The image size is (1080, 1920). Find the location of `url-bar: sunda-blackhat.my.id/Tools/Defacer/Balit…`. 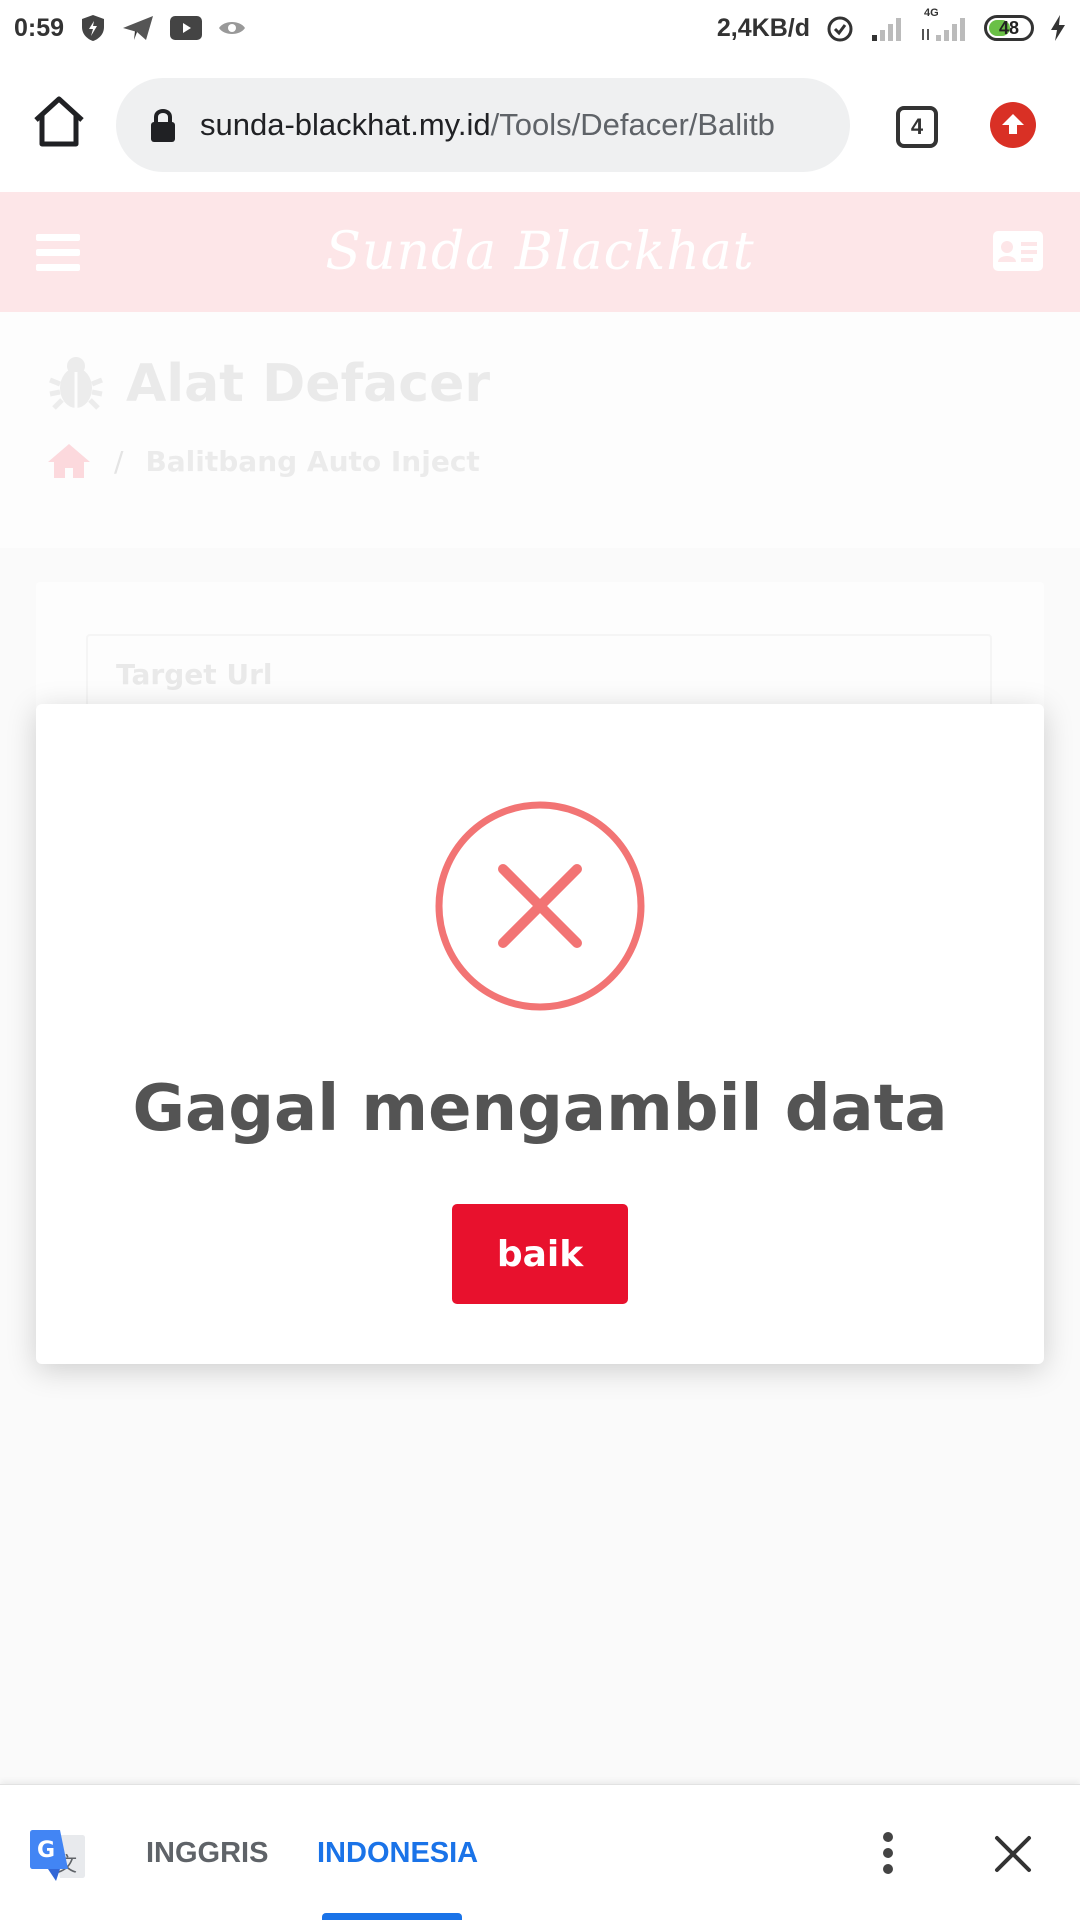

url-bar: sunda-blackhat.my.id/Tools/Defacer/Balit… is located at coordinates (483, 125).